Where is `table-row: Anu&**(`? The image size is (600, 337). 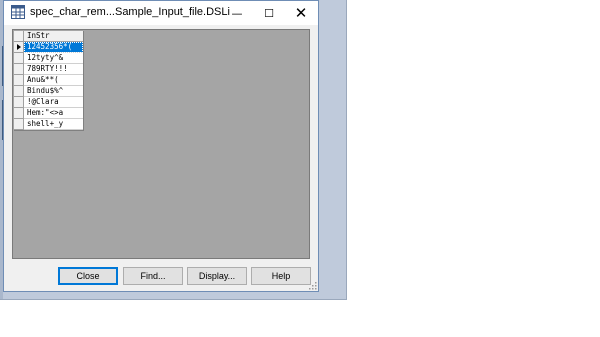 table-row: Anu&**( is located at coordinates (48, 80).